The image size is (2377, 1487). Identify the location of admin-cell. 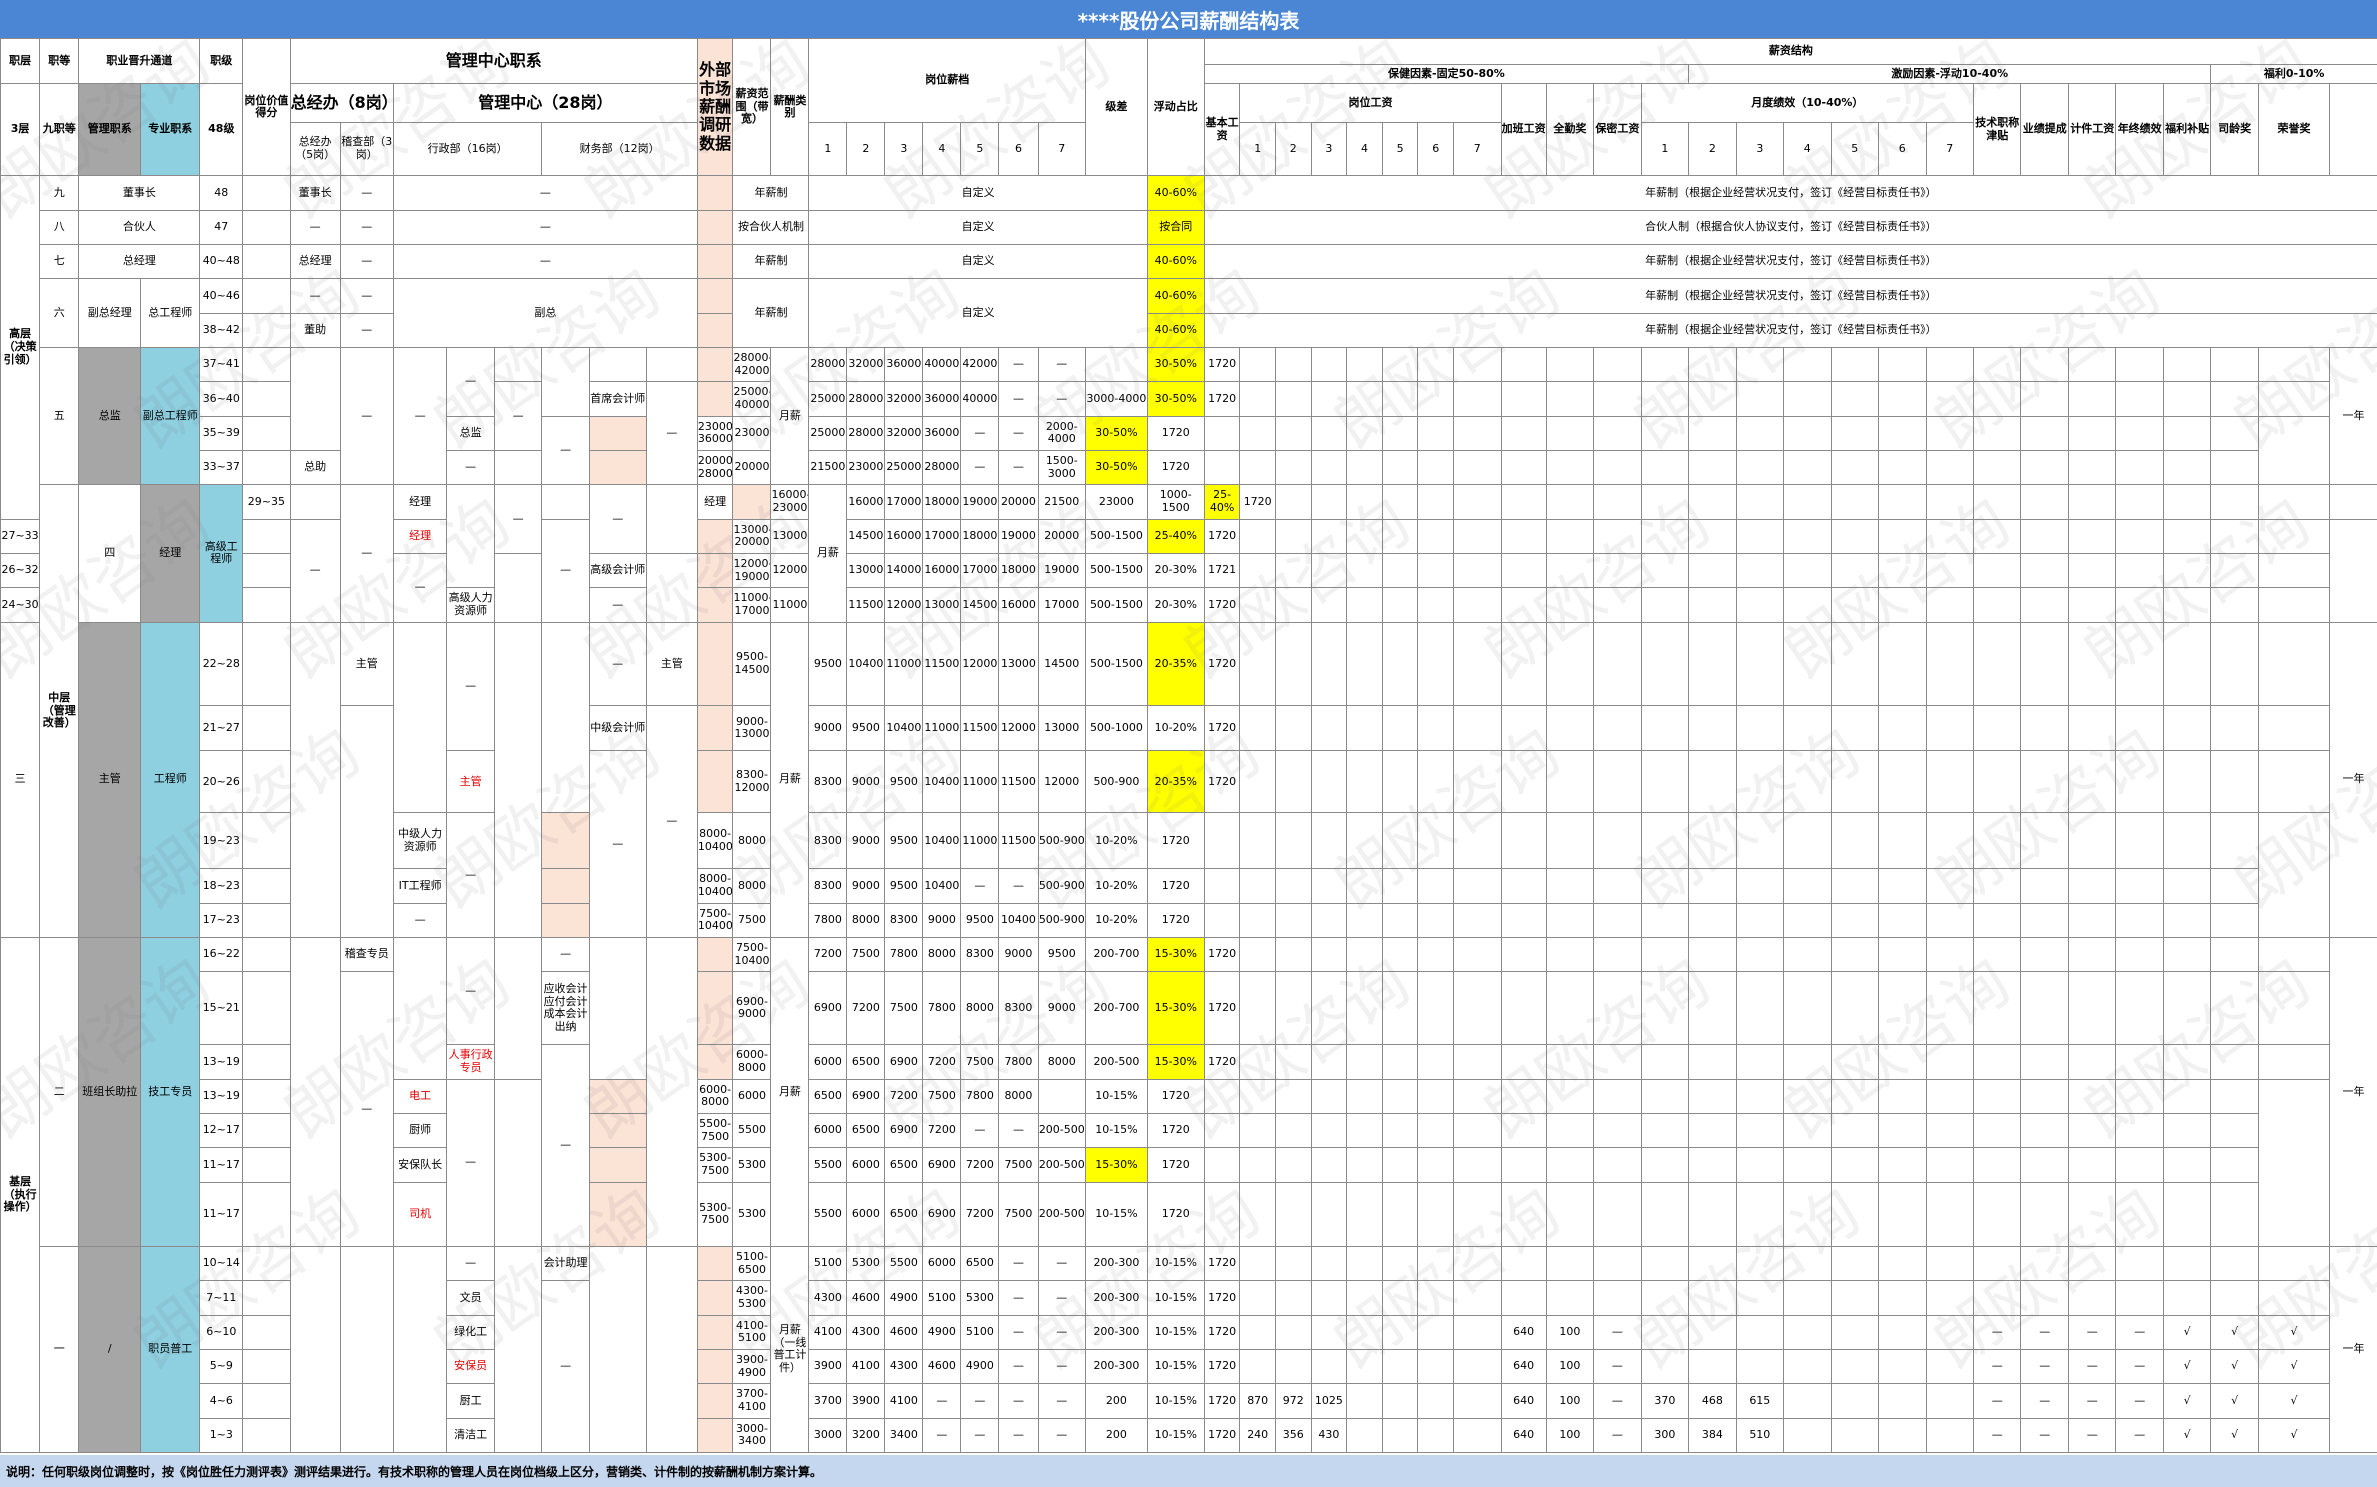
(518, 1162).